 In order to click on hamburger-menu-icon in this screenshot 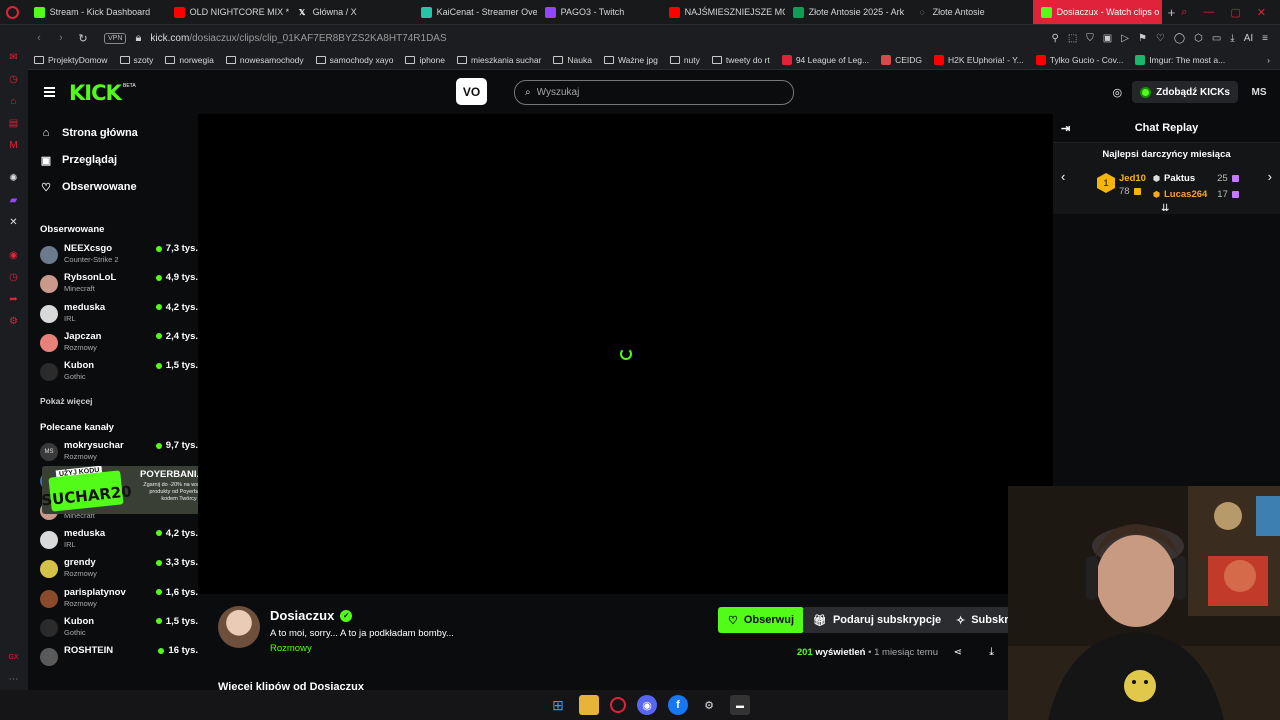, I will do `click(49, 92)`.